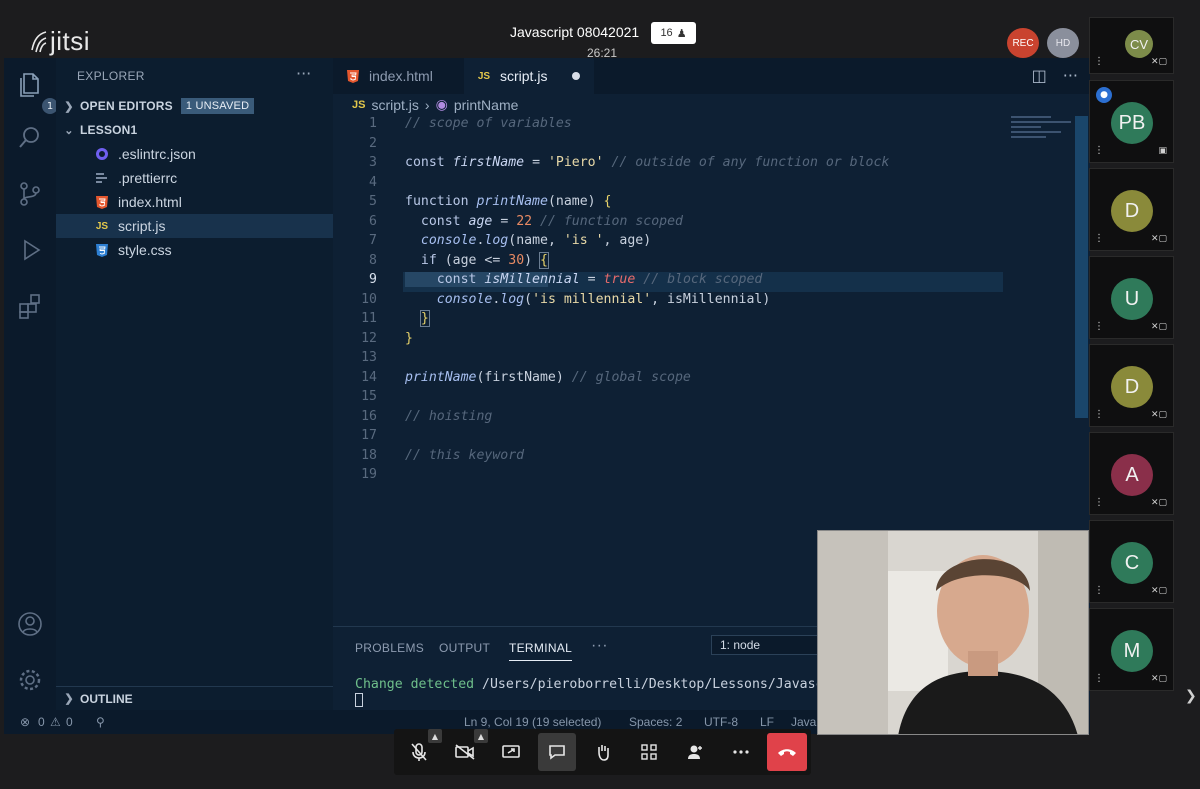 This screenshot has height=789, width=1200. What do you see at coordinates (55, 722) in the screenshot?
I see `warning-icon: ⚠` at bounding box center [55, 722].